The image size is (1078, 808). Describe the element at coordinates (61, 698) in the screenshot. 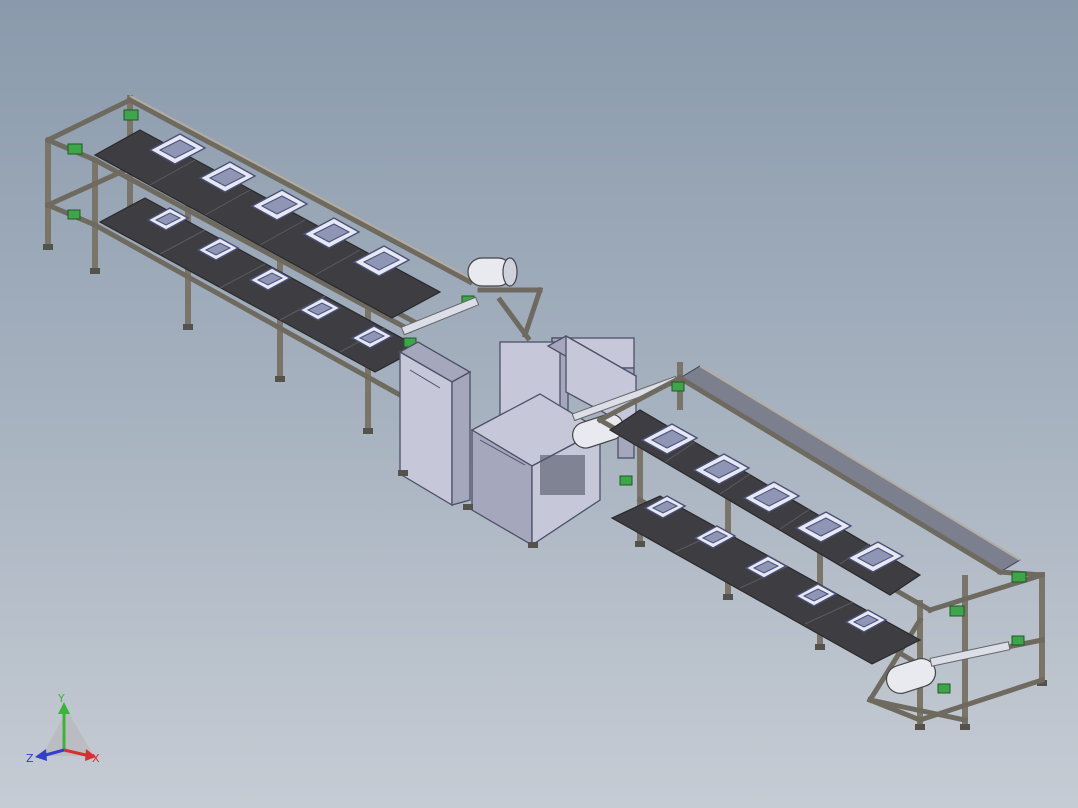

I see `y-axis-label: Y` at that location.